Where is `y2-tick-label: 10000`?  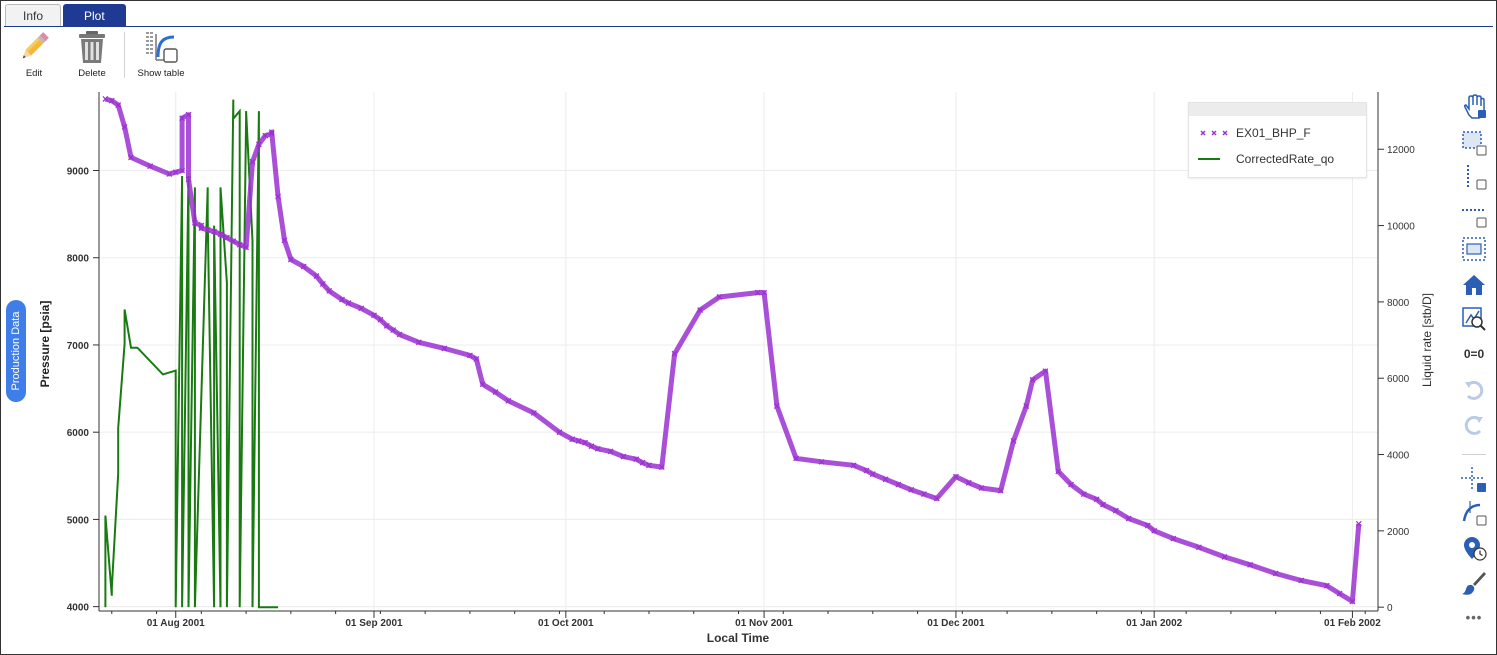
y2-tick-label: 10000 is located at coordinates (1401, 227).